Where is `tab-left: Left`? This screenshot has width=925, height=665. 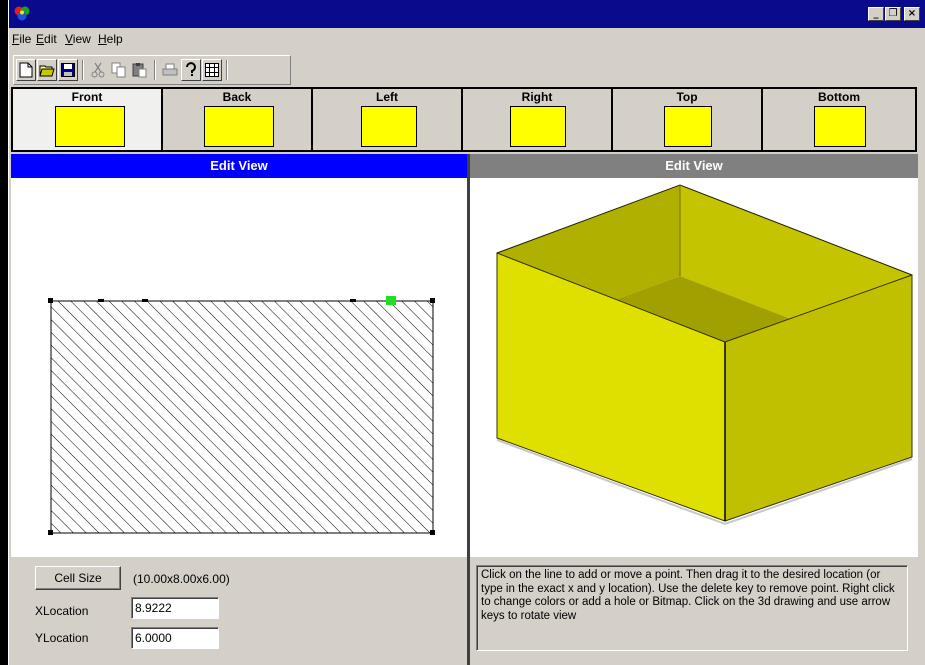
tab-left: Left is located at coordinates (388, 119).